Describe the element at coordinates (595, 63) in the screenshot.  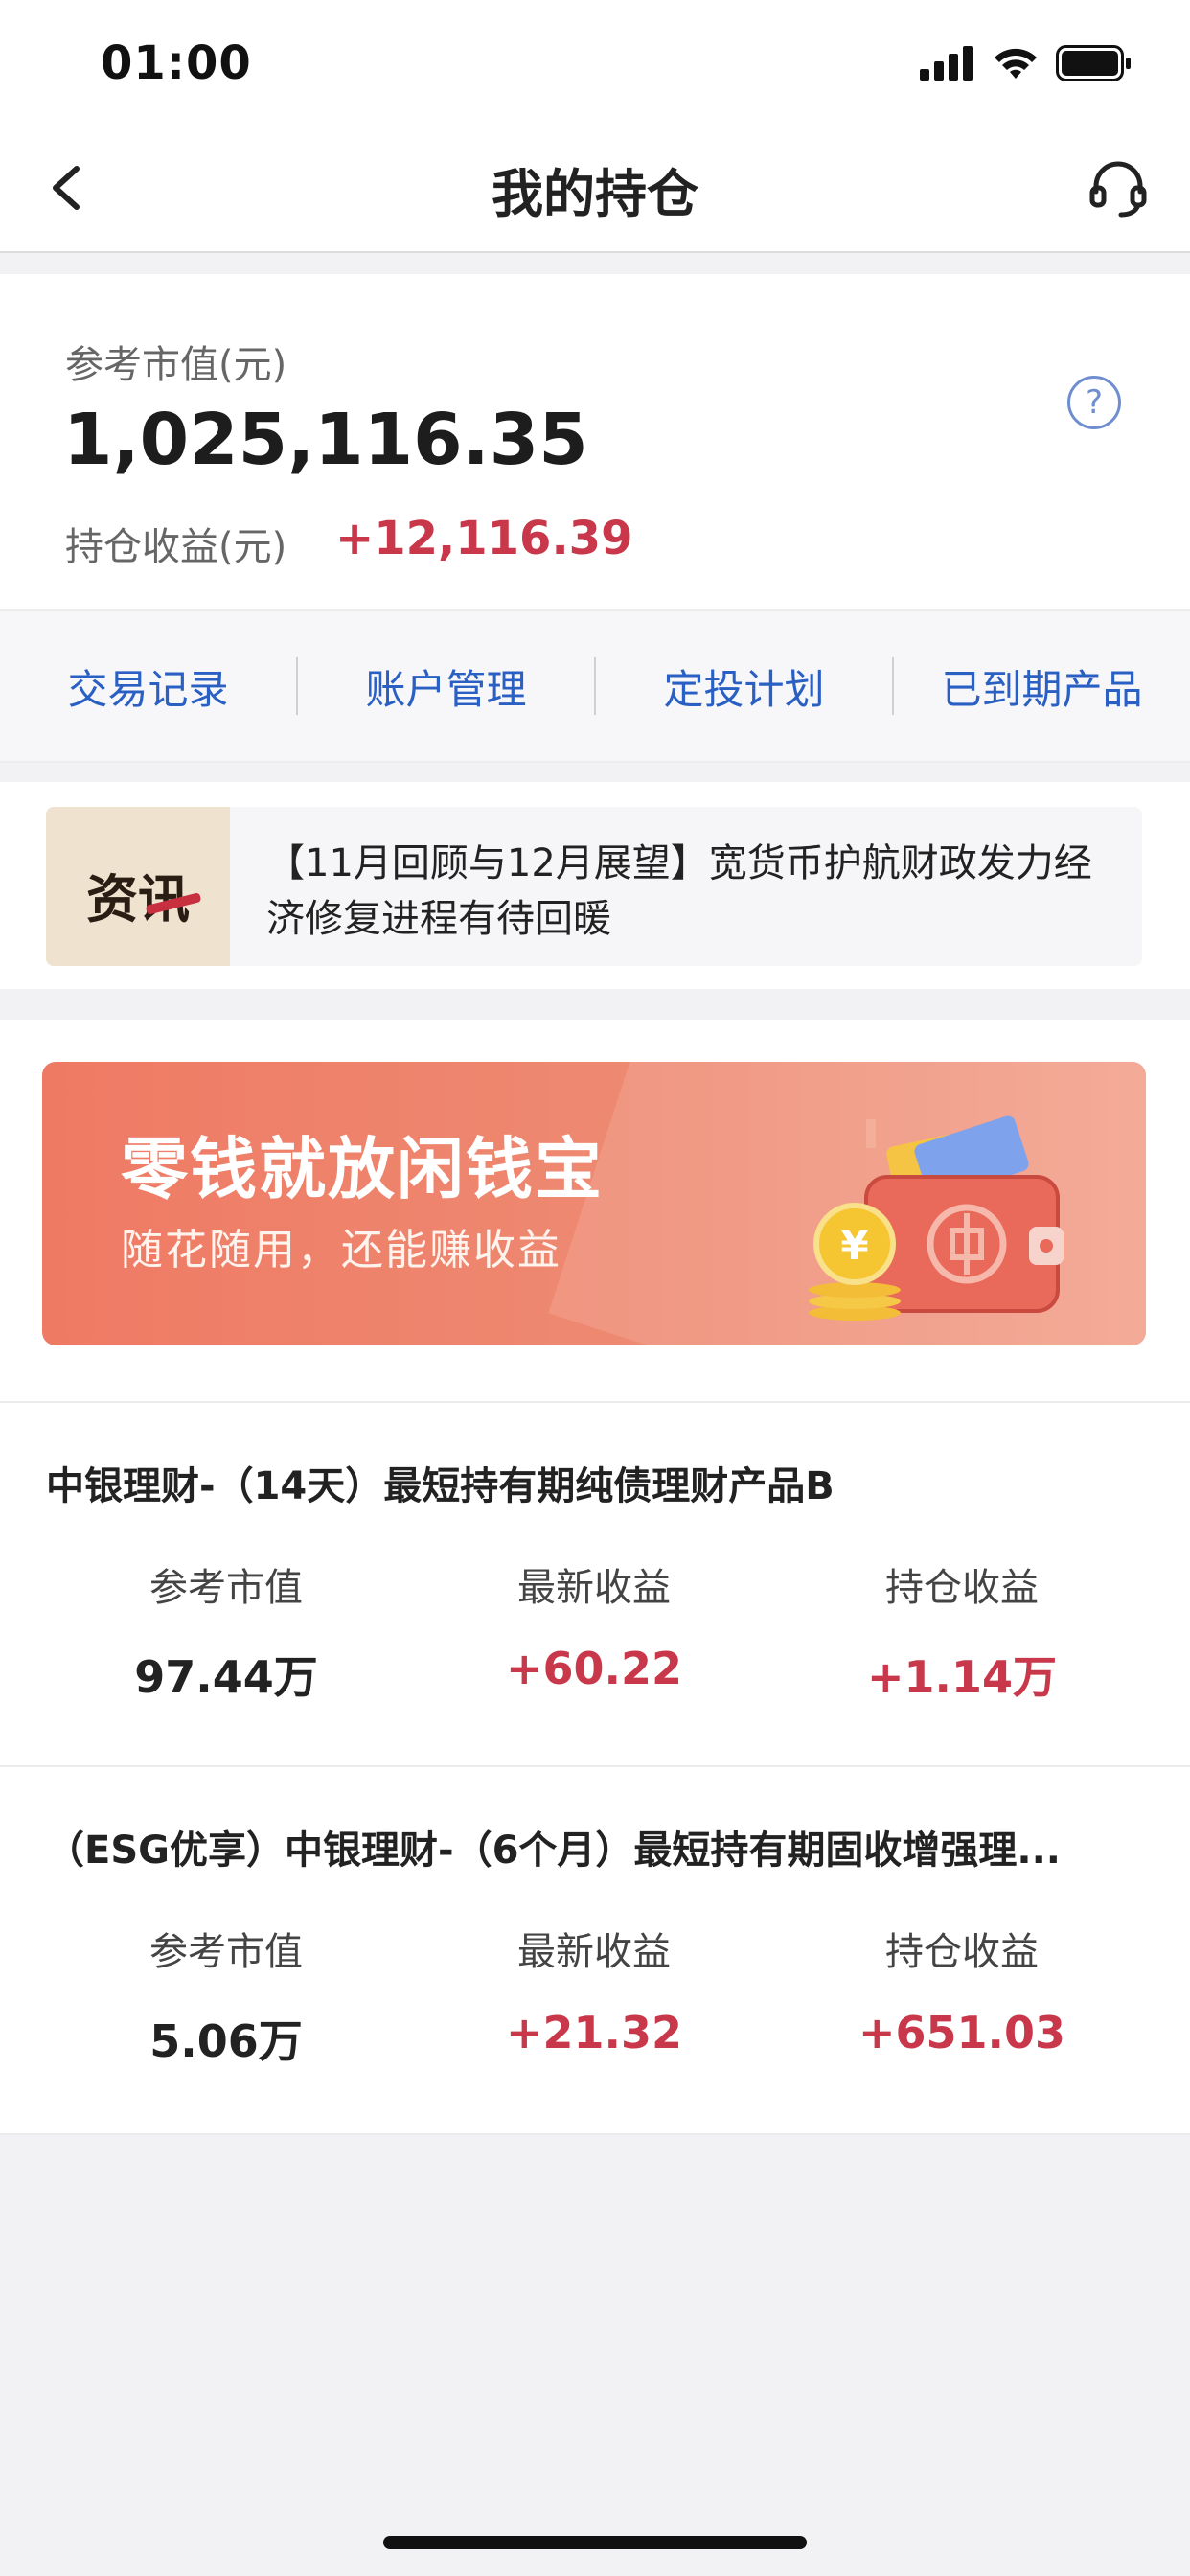
I see `status-bar: 01:00` at that location.